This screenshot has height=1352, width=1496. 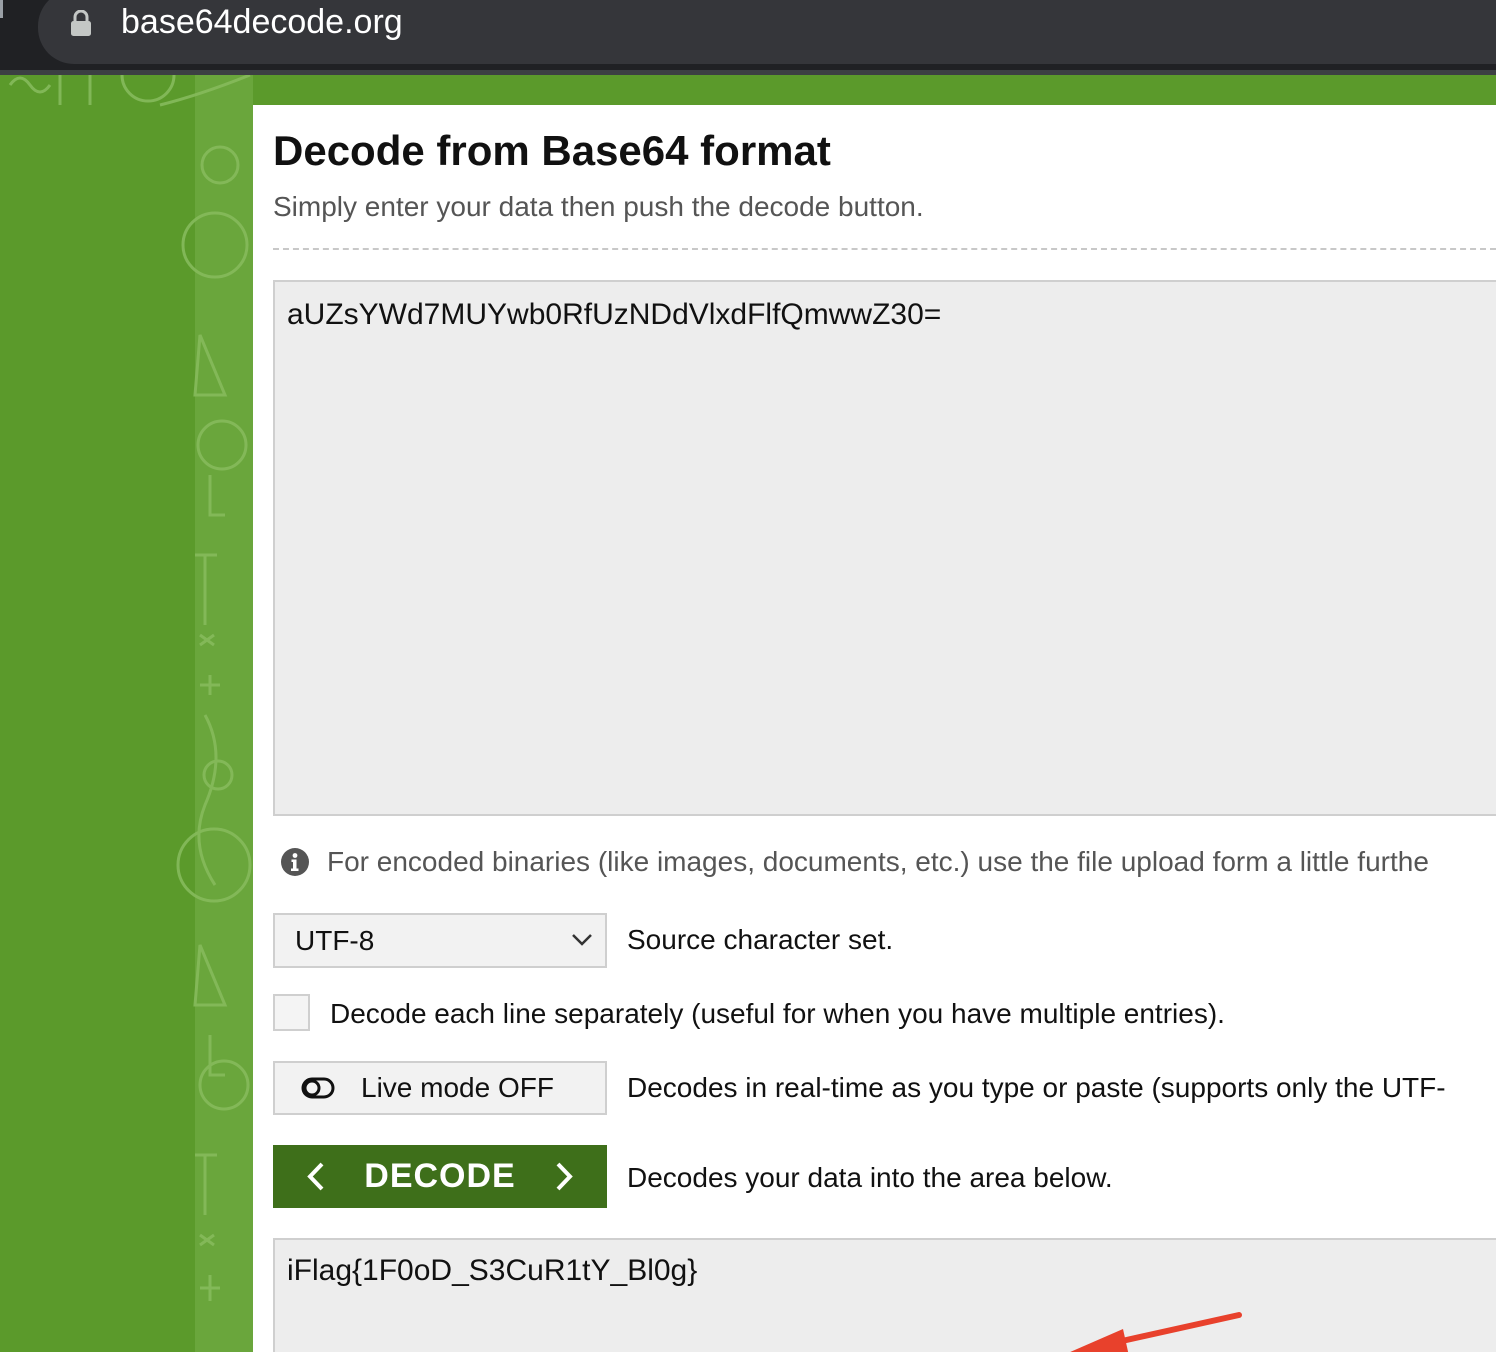 What do you see at coordinates (870, 1177) in the screenshot?
I see `decode-description: Decodes your data into the area below.` at bounding box center [870, 1177].